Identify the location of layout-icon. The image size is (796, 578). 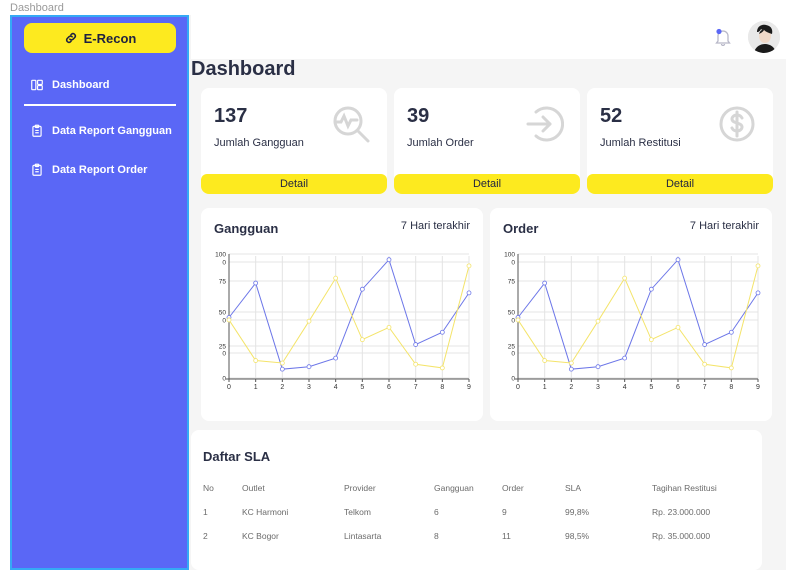
(37, 85).